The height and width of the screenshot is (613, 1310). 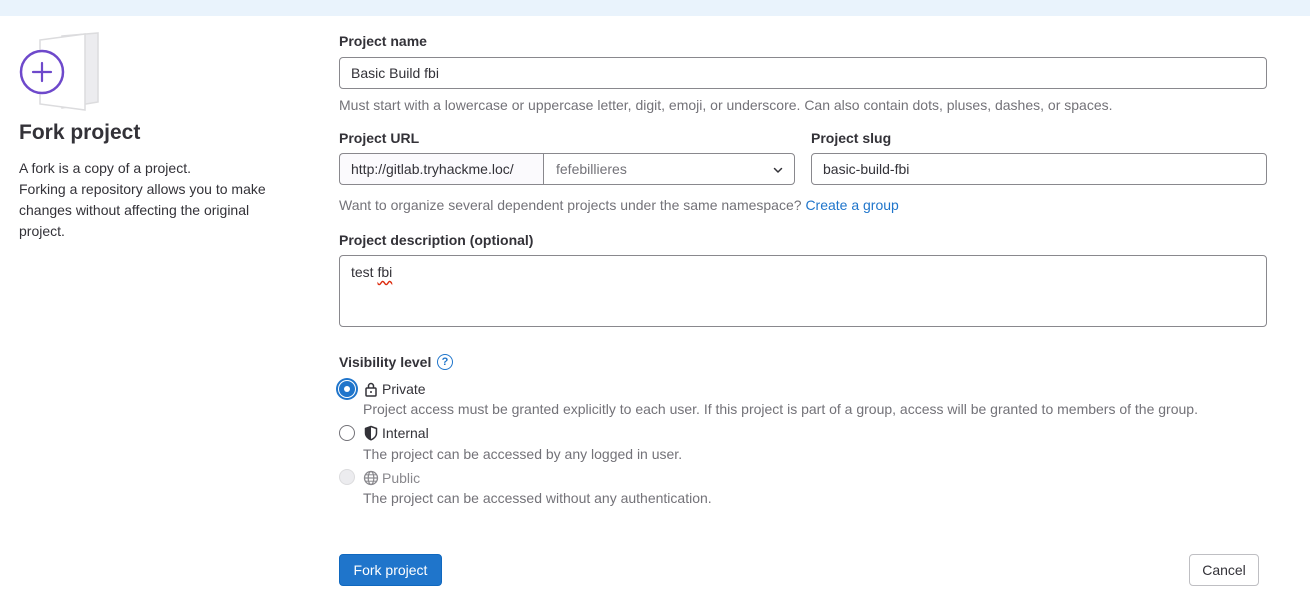 What do you see at coordinates (803, 73) in the screenshot?
I see `project-name-input` at bounding box center [803, 73].